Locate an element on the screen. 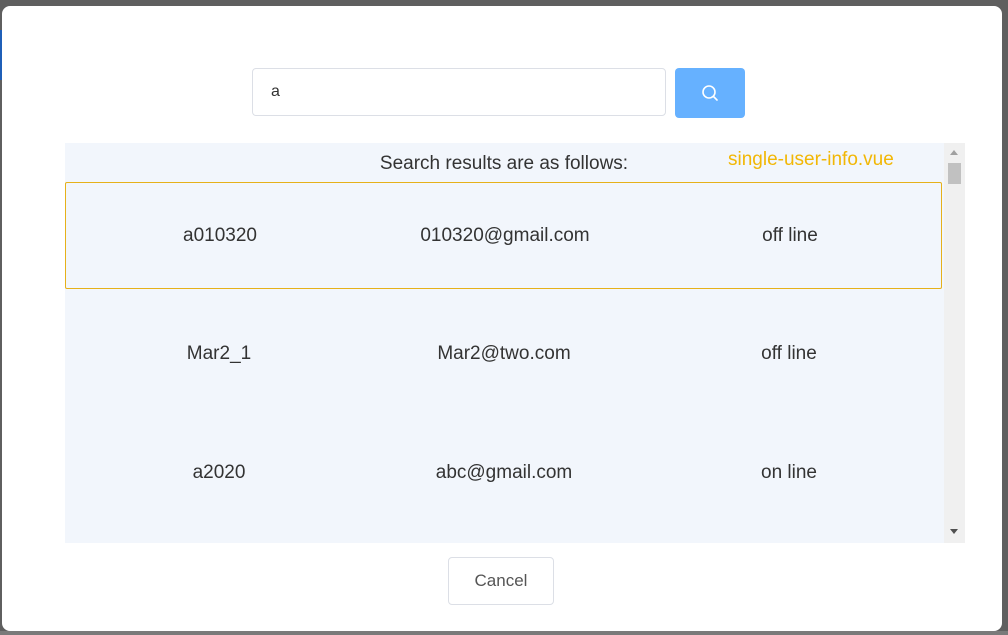 This screenshot has width=1008, height=635. result-username: a2020 is located at coordinates (219, 472).